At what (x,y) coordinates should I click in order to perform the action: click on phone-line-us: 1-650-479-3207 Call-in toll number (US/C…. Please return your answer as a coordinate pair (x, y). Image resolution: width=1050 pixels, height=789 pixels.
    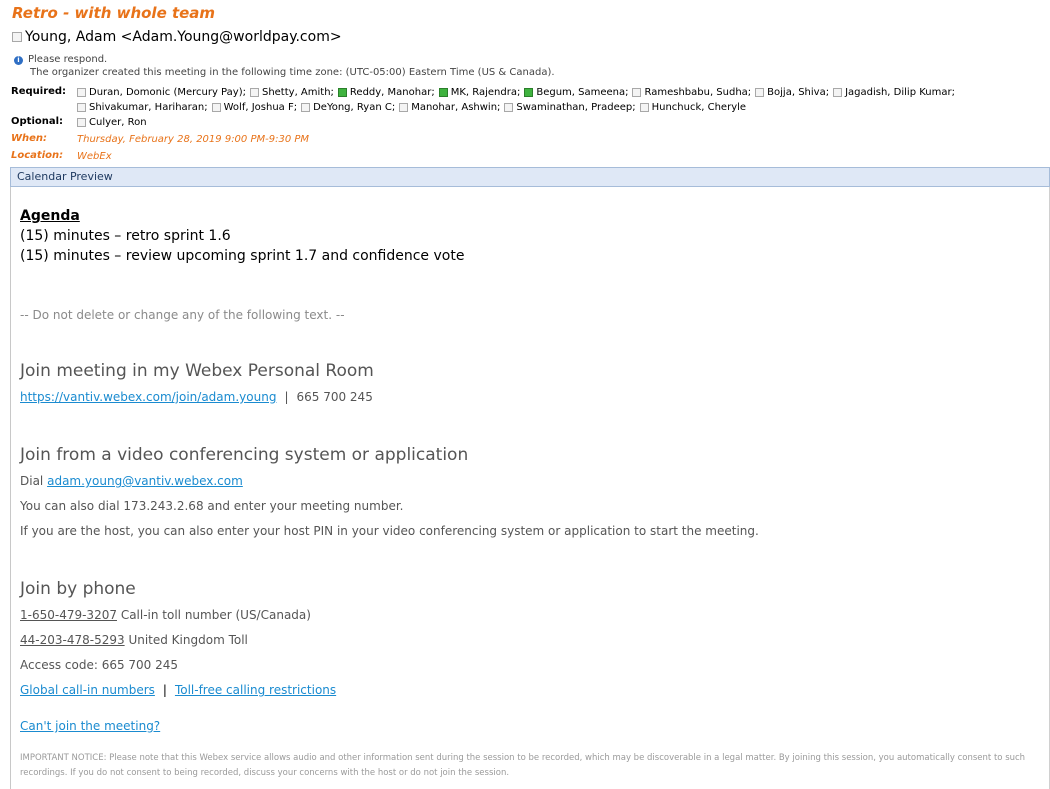
    Looking at the image, I should click on (165, 615).